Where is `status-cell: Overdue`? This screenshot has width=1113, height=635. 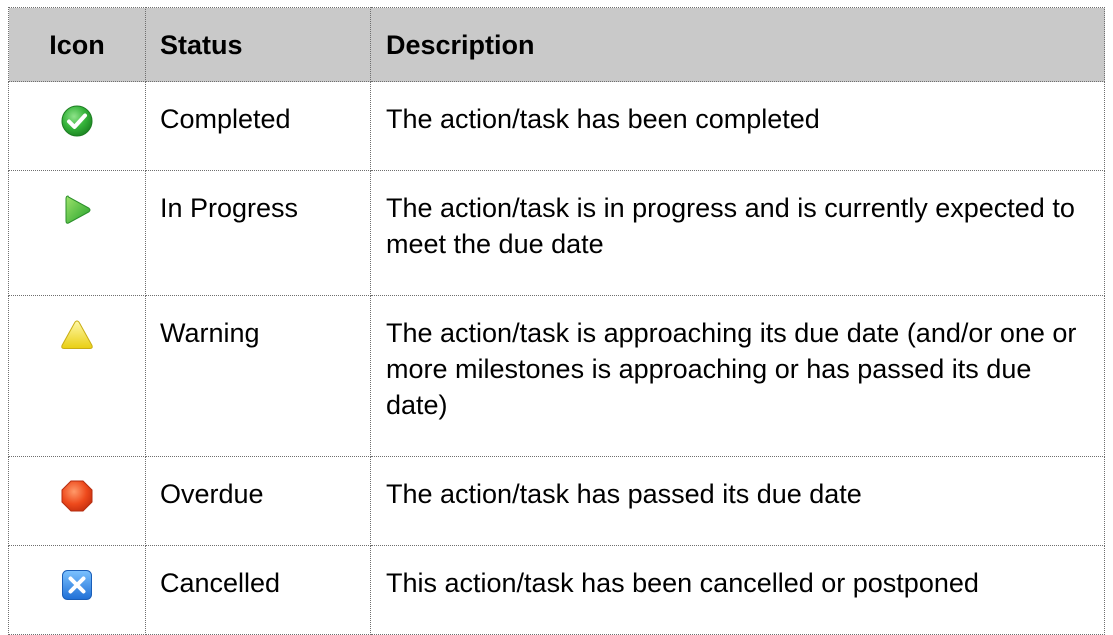 status-cell: Overdue is located at coordinates (258, 501).